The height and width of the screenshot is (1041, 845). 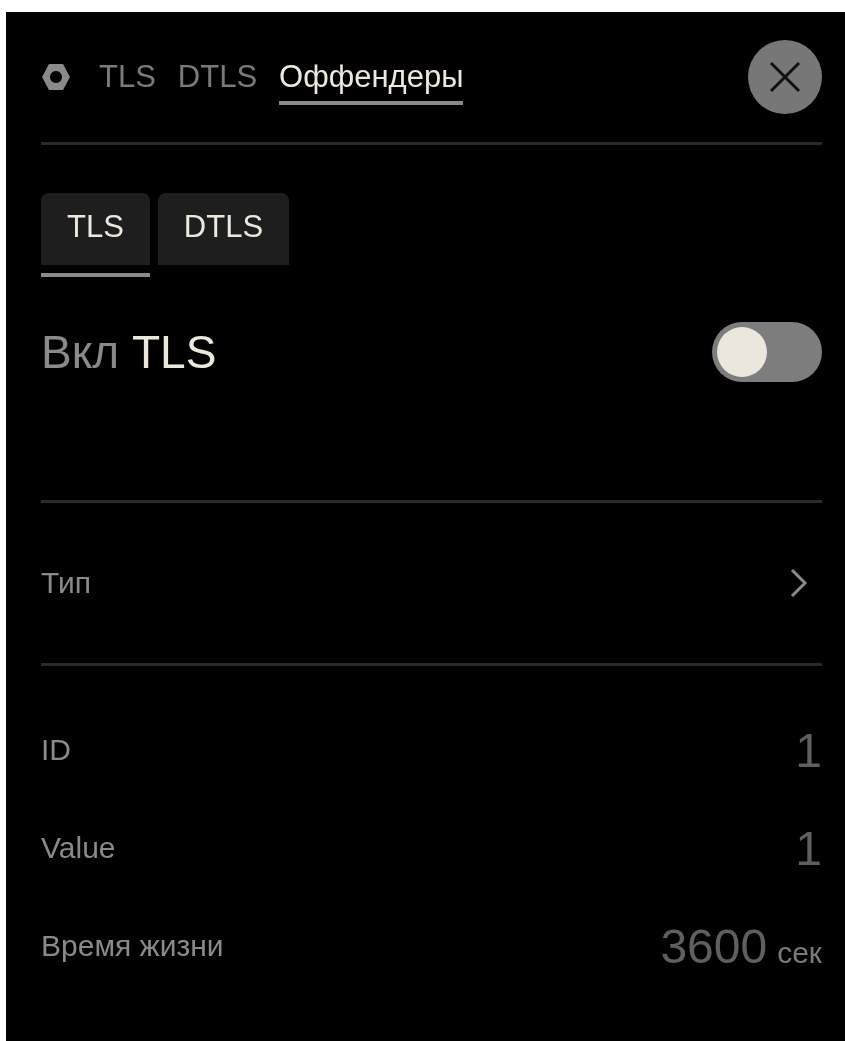 I want to click on tab: DTLS, so click(x=217, y=82).